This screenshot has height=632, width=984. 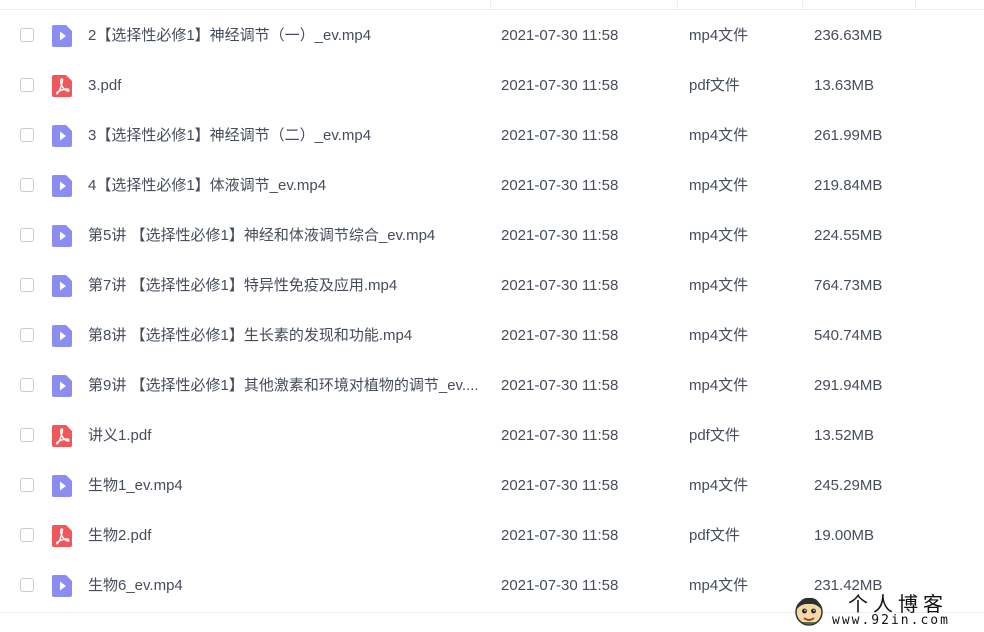 What do you see at coordinates (288, 486) in the screenshot?
I see `file-name: 生物1_ev.mp4` at bounding box center [288, 486].